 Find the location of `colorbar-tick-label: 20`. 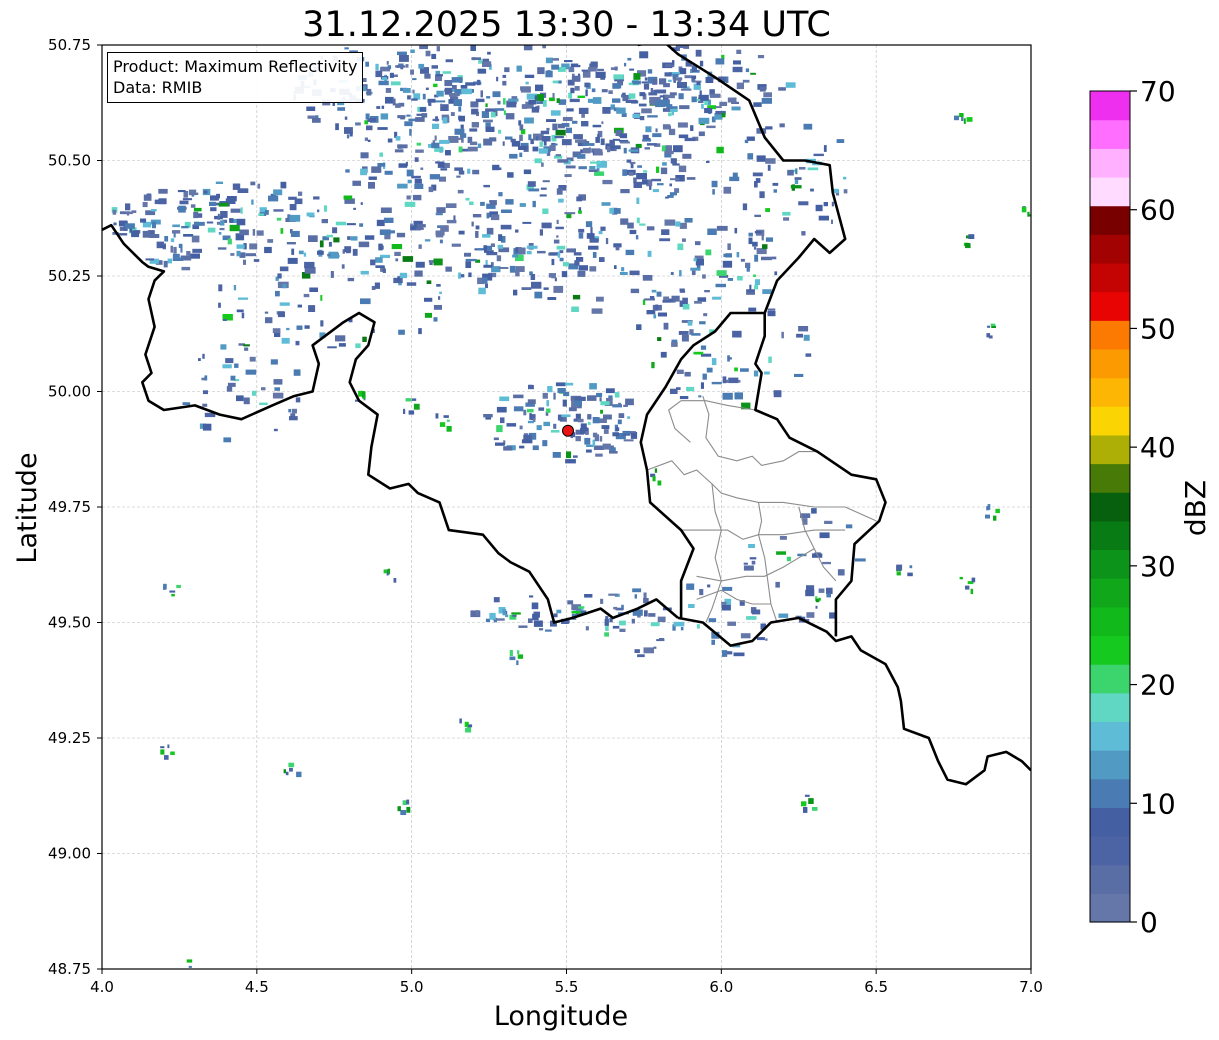

colorbar-tick-label: 20 is located at coordinates (1158, 685).